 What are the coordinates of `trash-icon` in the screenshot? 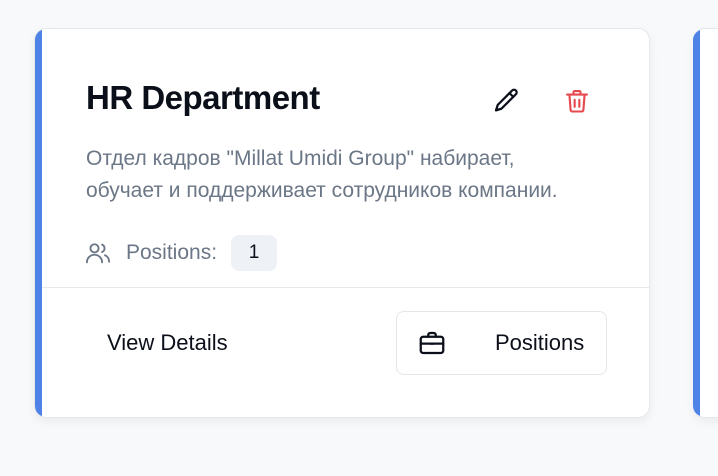 It's located at (577, 101).